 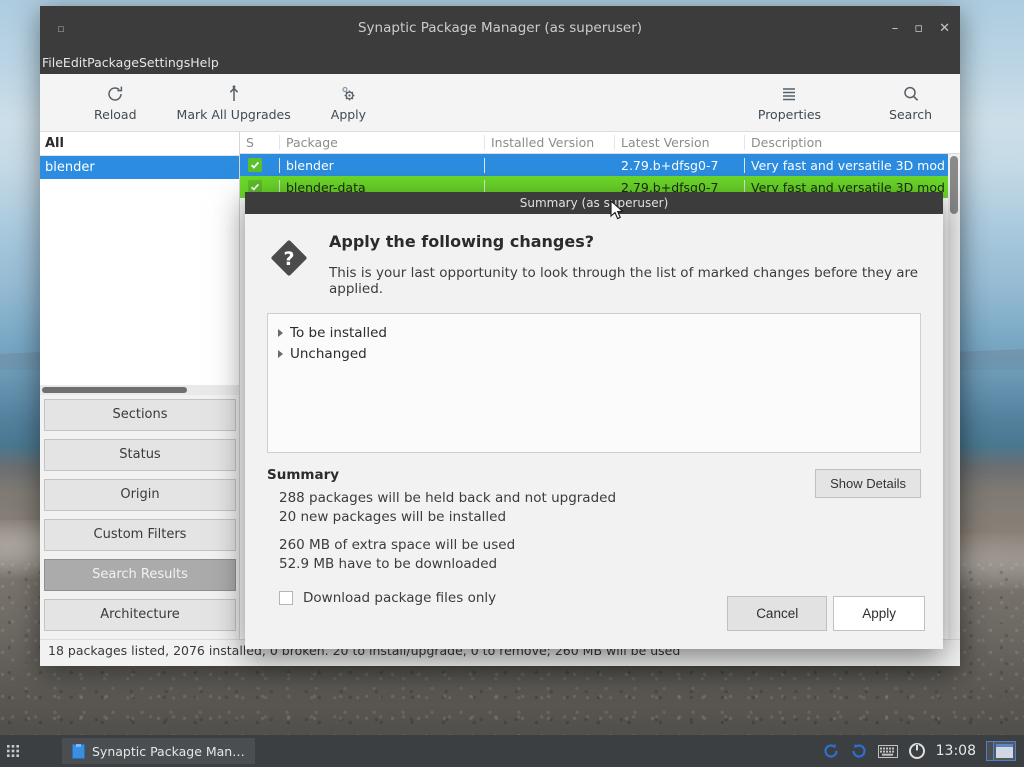 I want to click on menu-package: Package, so click(x=113, y=62).